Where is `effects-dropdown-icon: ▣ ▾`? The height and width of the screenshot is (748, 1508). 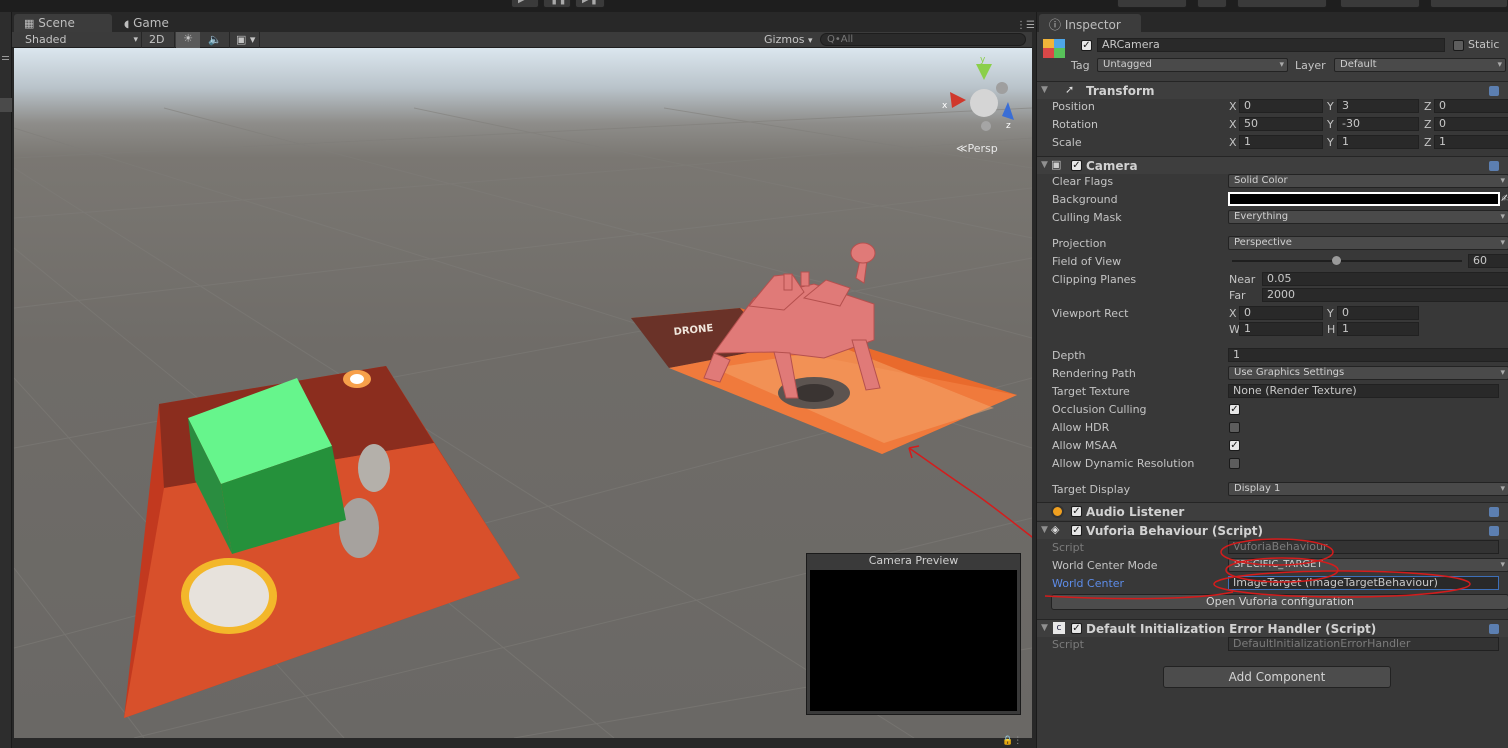
effects-dropdown-icon: ▣ ▾ is located at coordinates (245, 40).